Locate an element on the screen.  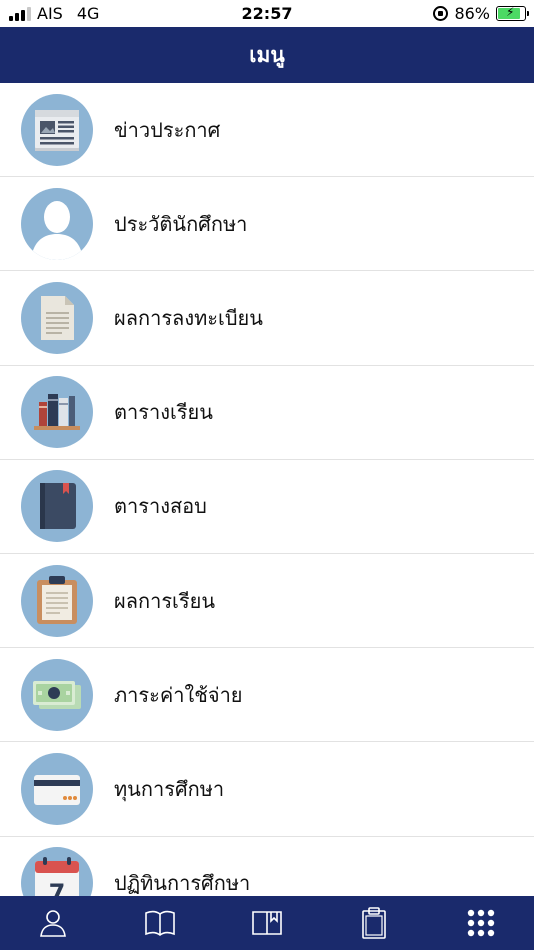
charging-bolt-icon: ⚡ is located at coordinates (510, 12).